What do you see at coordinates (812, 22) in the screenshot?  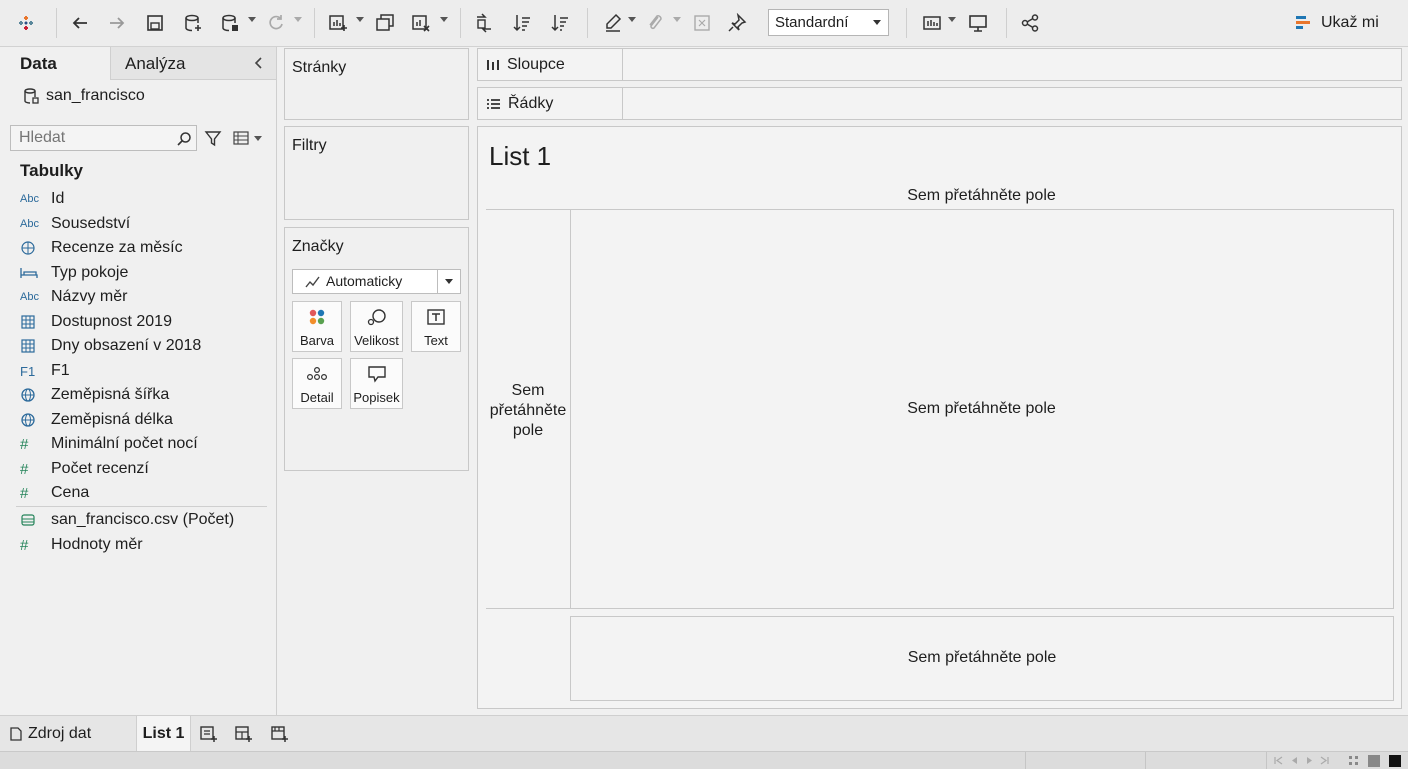 I see `view-mode-value: Standardní` at bounding box center [812, 22].